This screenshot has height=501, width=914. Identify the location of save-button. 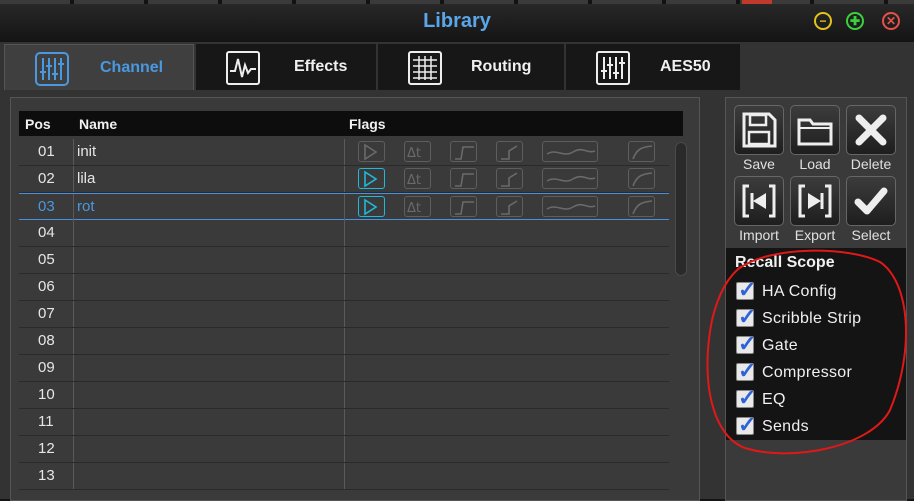
(759, 130).